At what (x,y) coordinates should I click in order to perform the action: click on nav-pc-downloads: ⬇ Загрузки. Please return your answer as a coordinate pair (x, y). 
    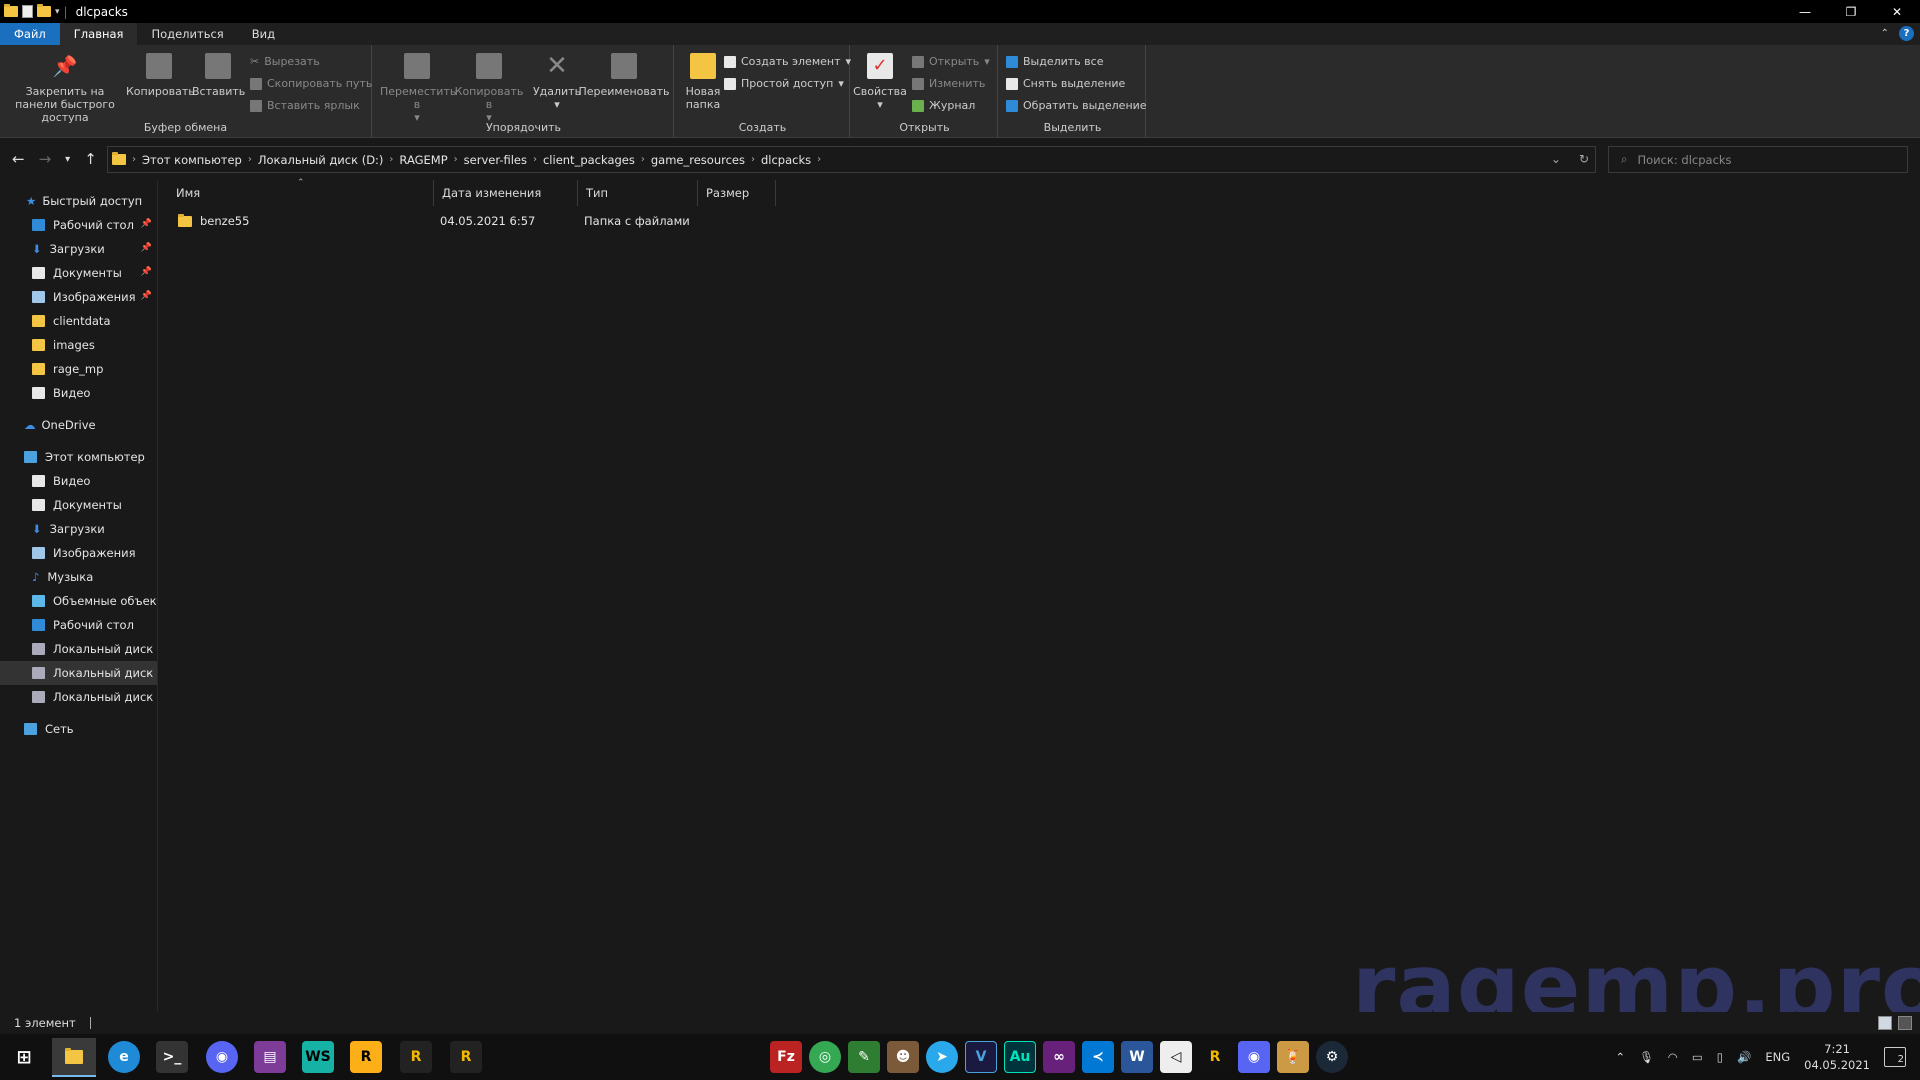
    Looking at the image, I should click on (78, 529).